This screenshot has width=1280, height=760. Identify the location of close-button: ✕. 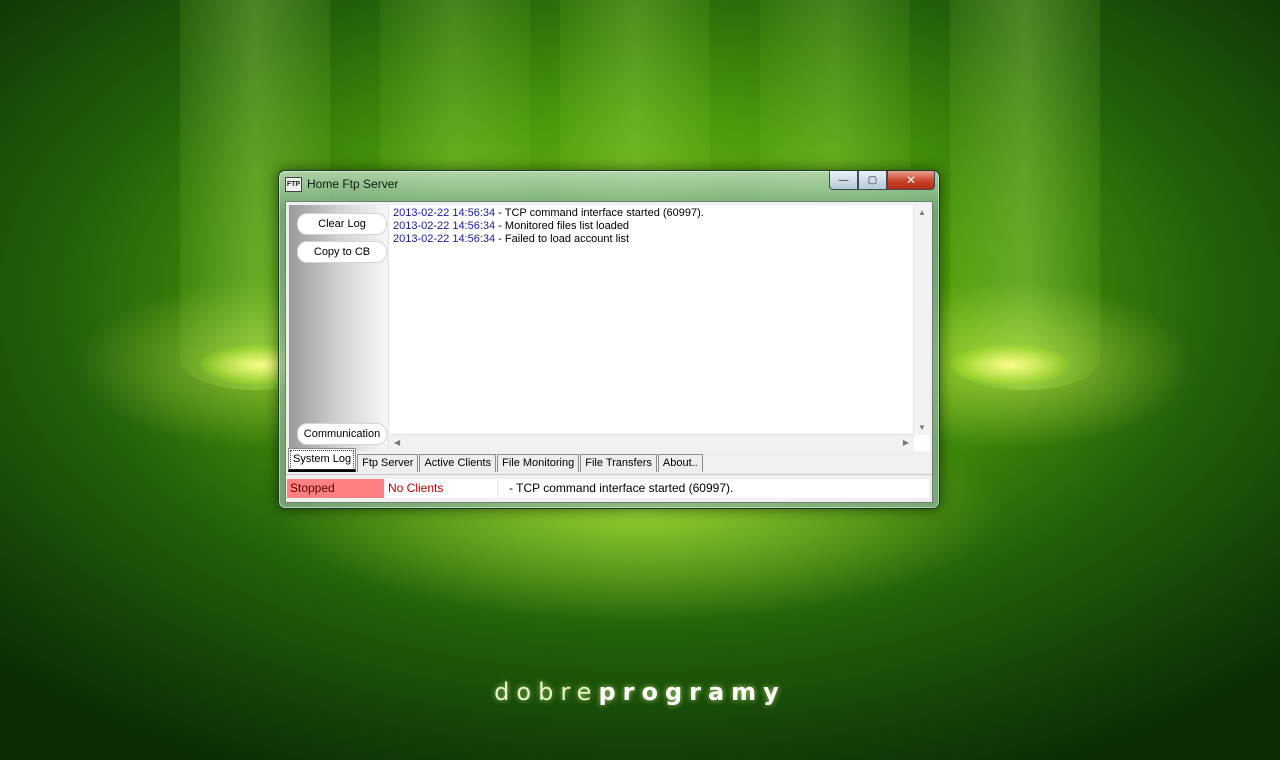
(911, 180).